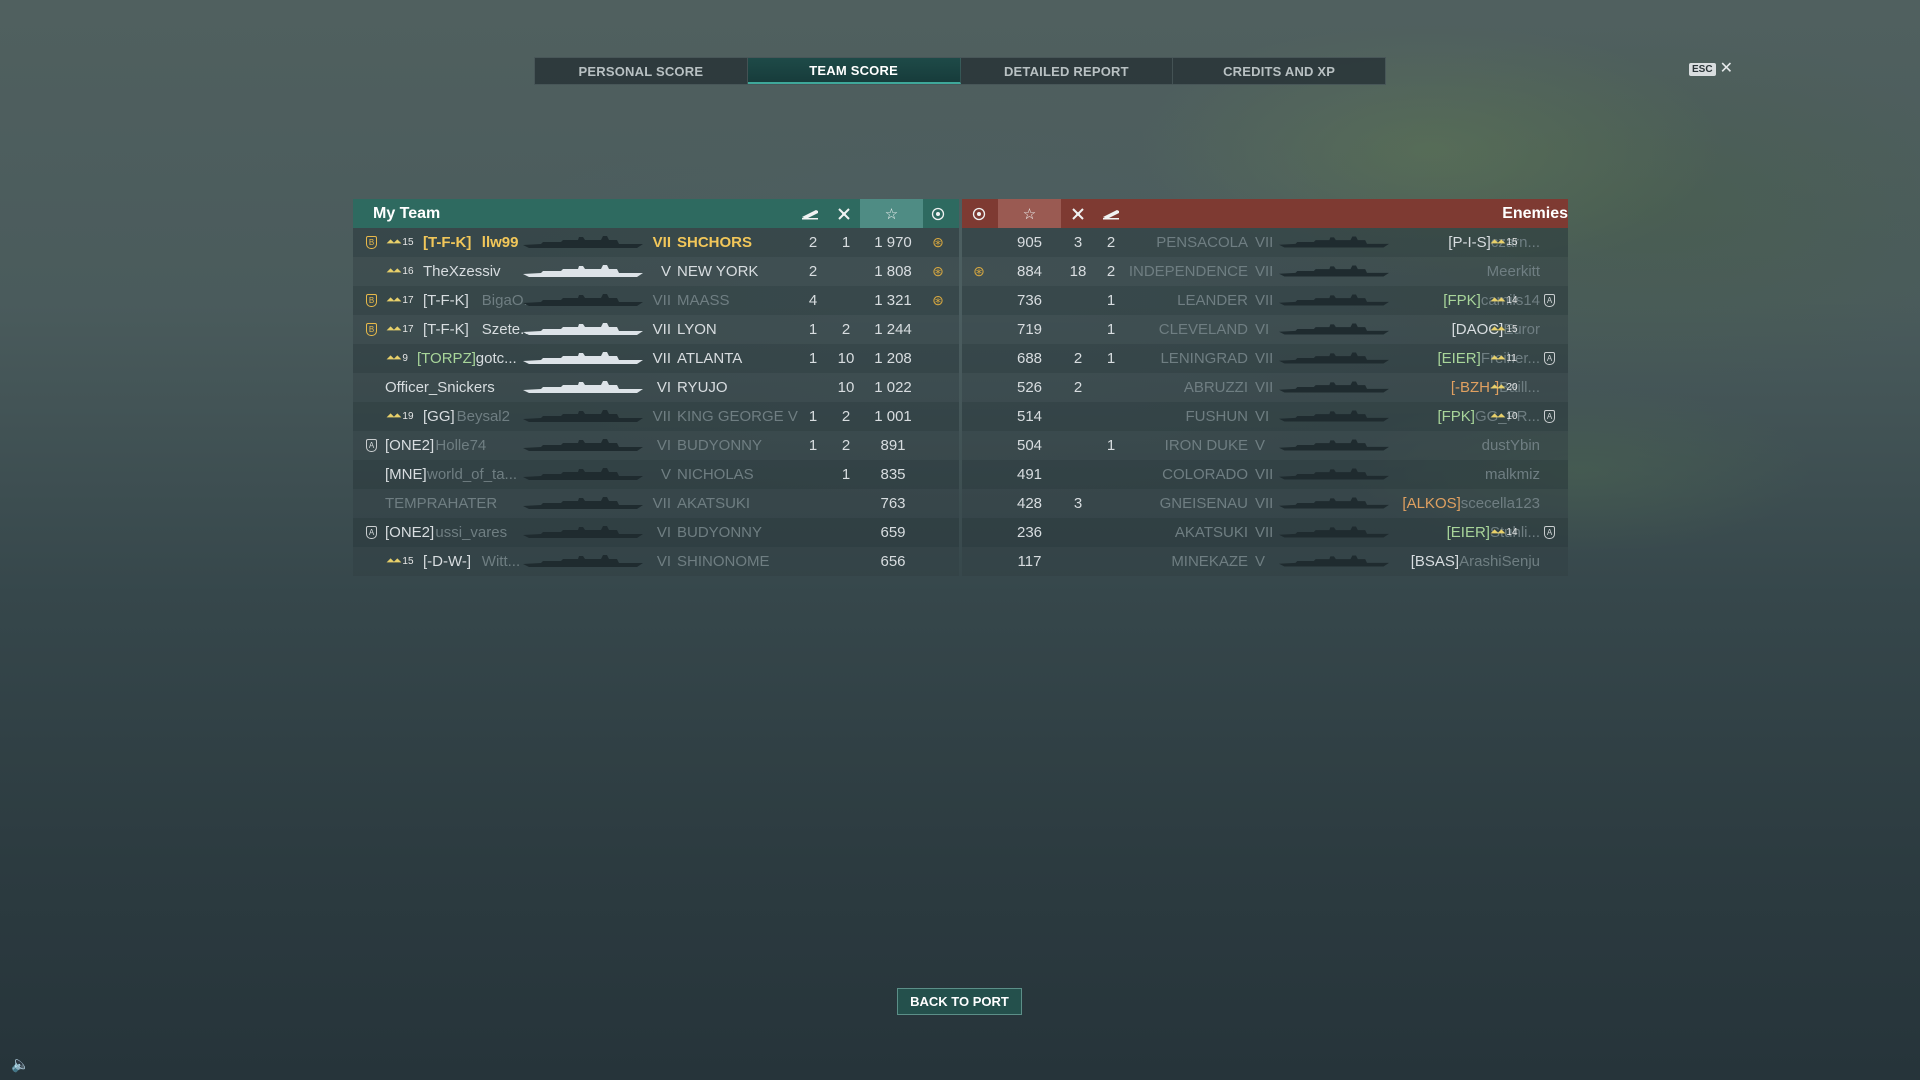 The width and height of the screenshot is (1920, 1080). What do you see at coordinates (1431, 503) in the screenshot?
I see `clan-tag: [ALKOS]` at bounding box center [1431, 503].